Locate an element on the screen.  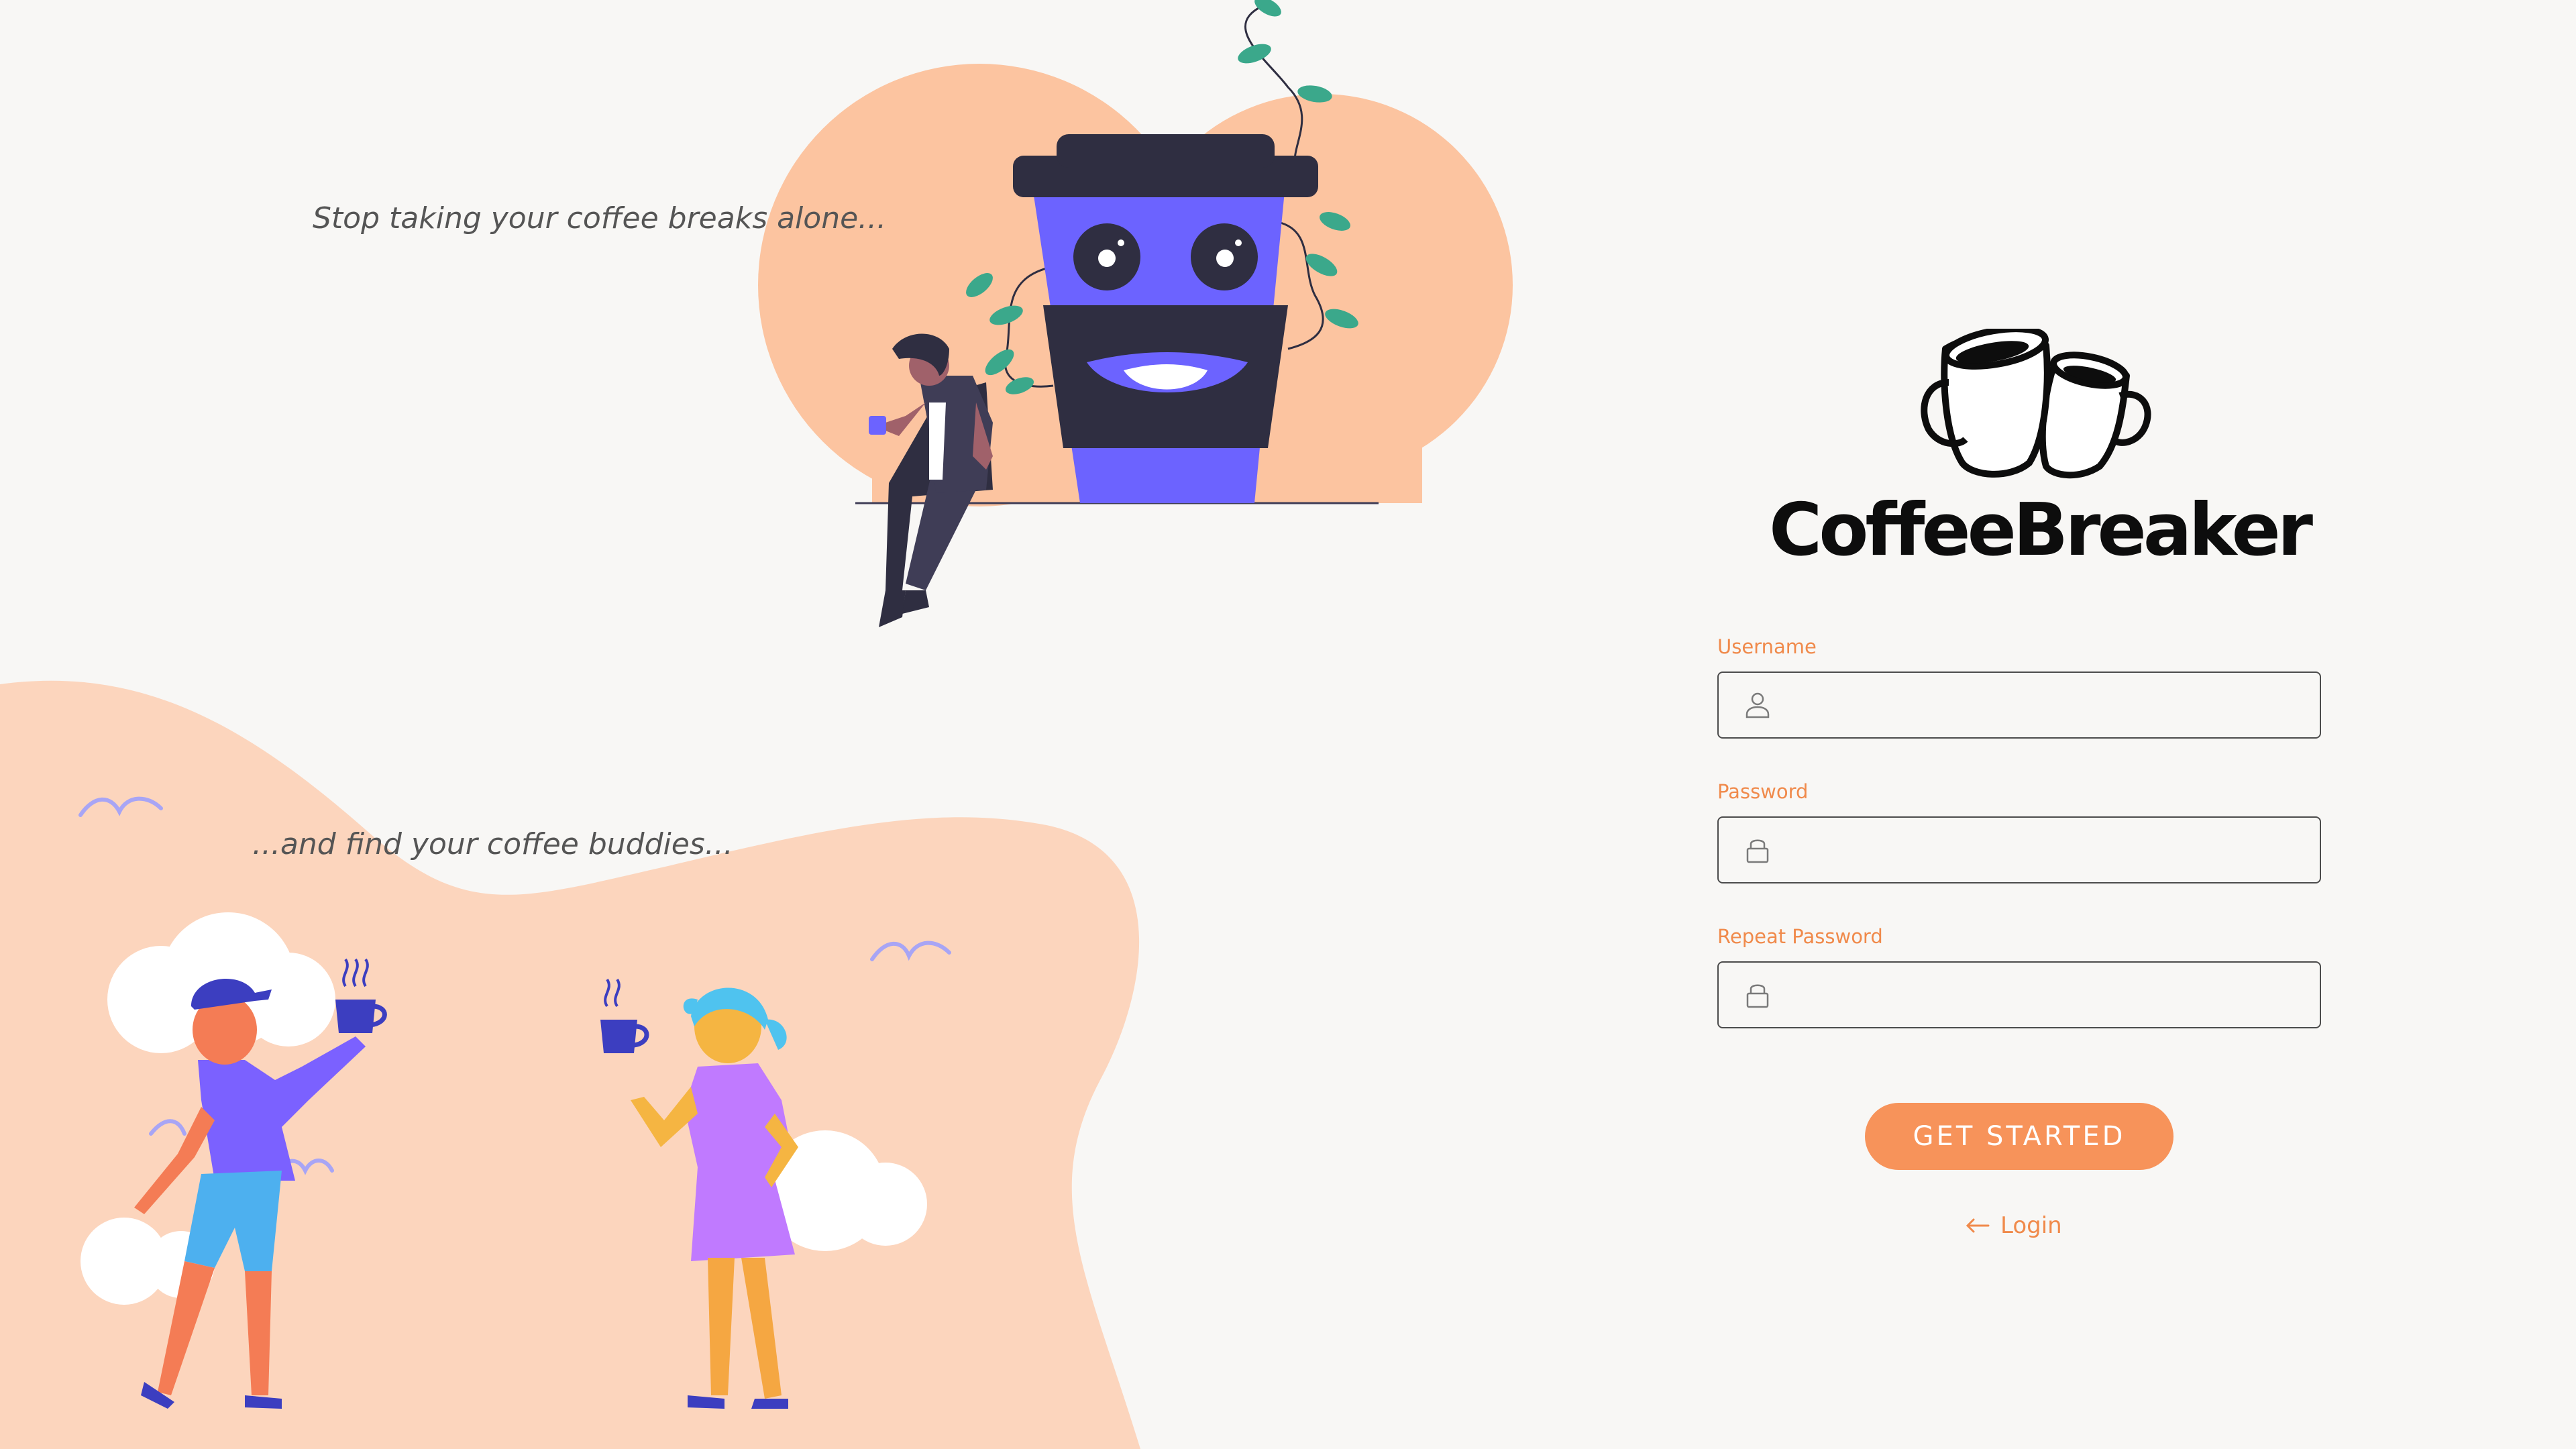
username-input-box is located at coordinates (2019, 705).